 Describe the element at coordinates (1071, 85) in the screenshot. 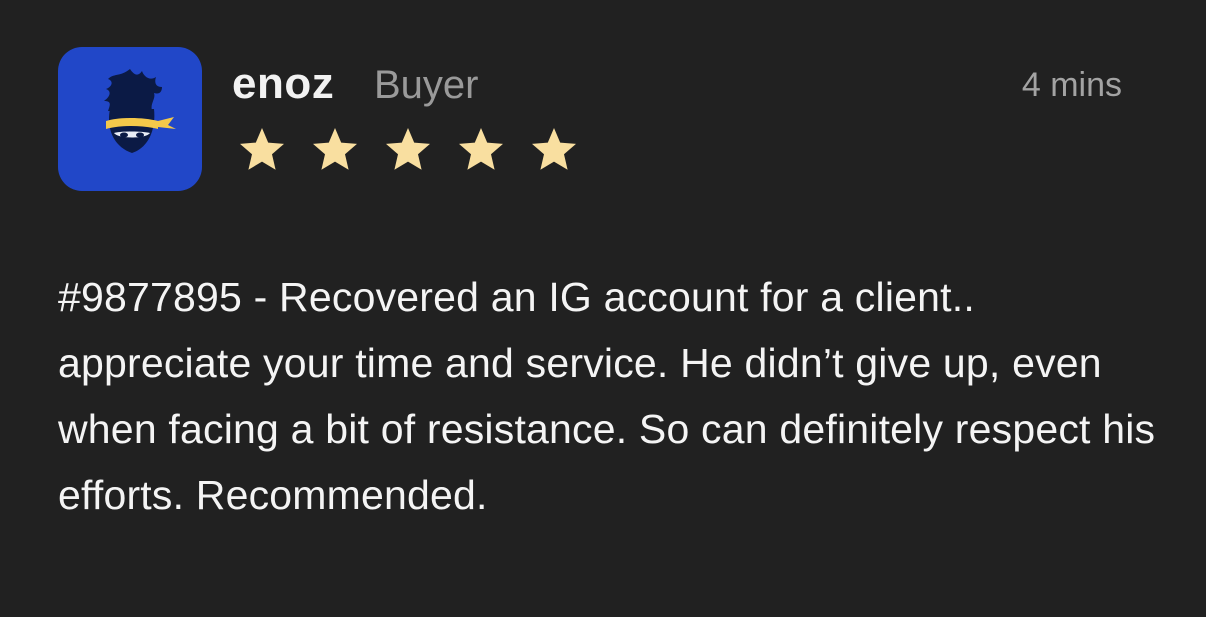

I see `review-timestamp: 4 mins` at that location.